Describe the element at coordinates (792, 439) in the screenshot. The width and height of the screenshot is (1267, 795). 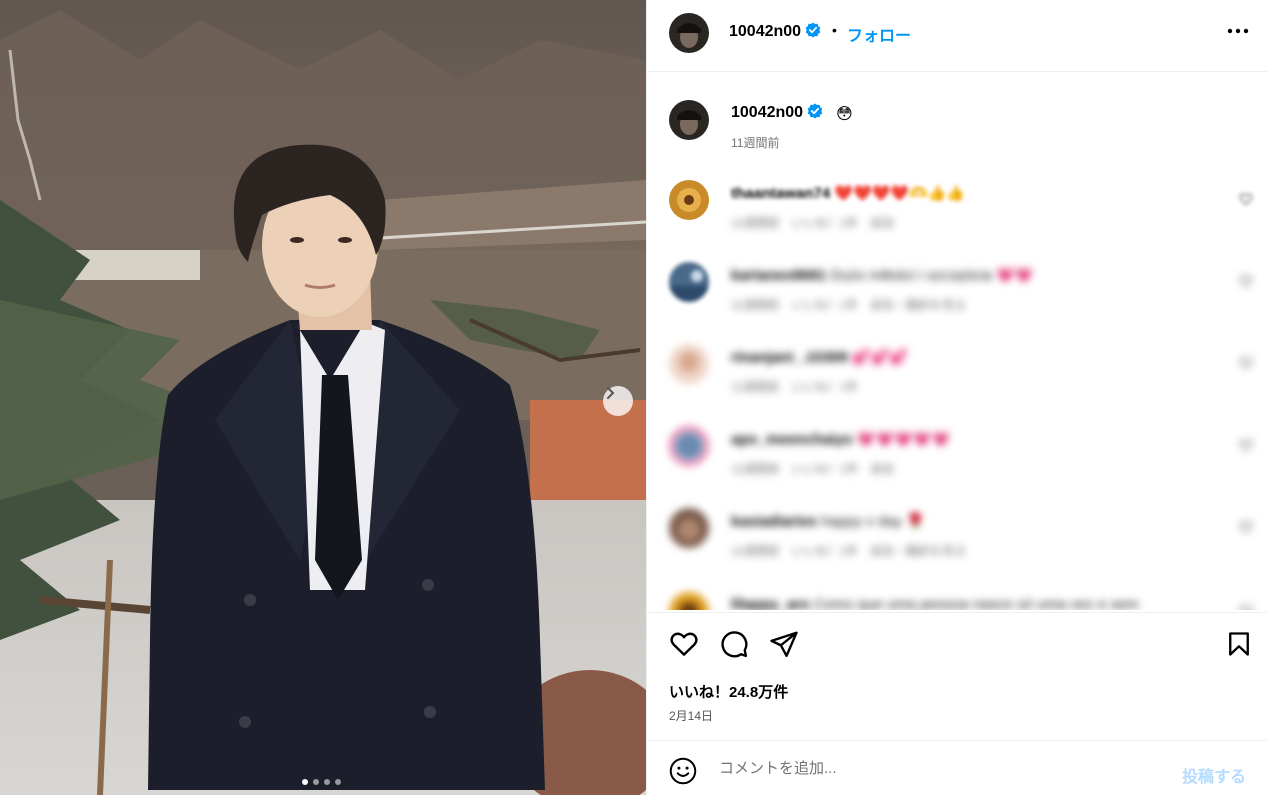
I see `comment-username: apo_meenchaiyo` at that location.